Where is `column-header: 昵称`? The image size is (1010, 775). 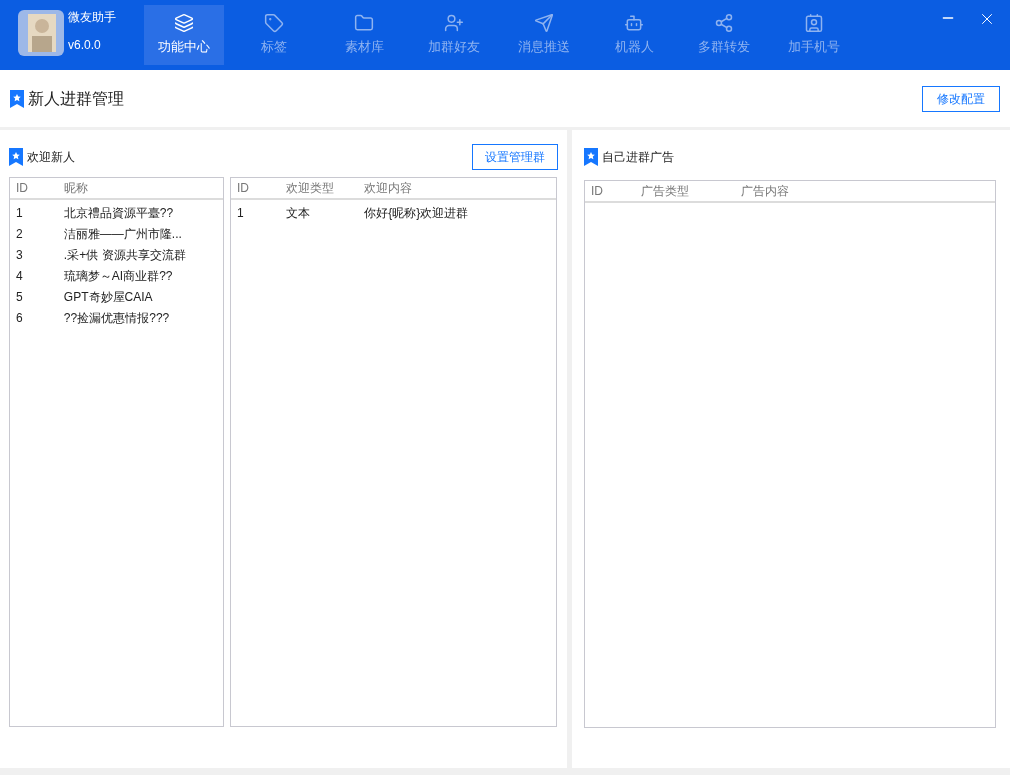 column-header: 昵称 is located at coordinates (76, 188).